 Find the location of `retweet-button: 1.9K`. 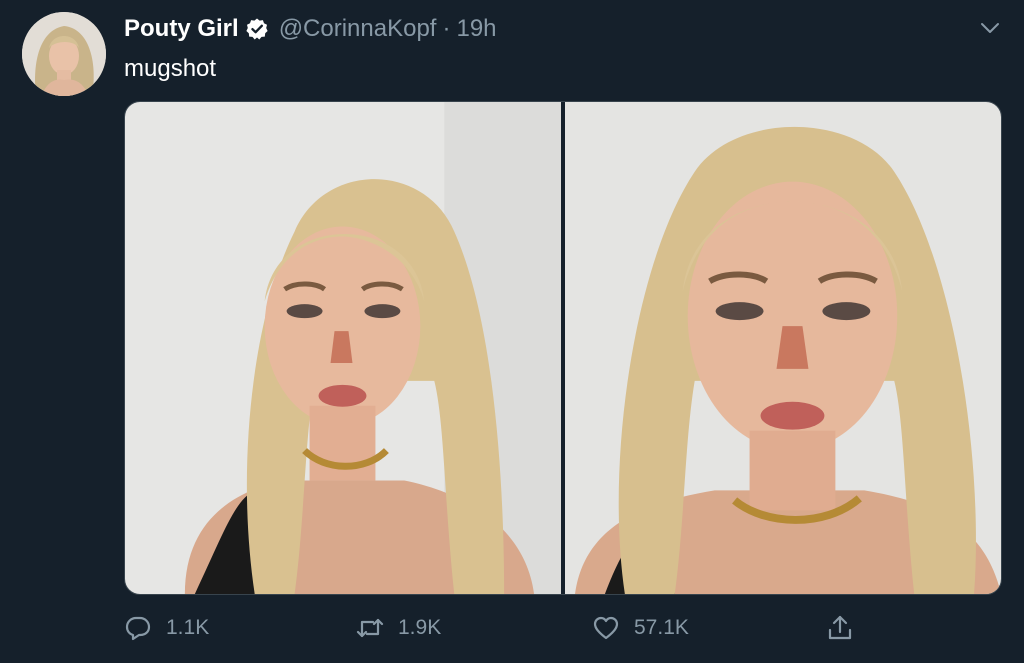

retweet-button: 1.9K is located at coordinates (398, 628).